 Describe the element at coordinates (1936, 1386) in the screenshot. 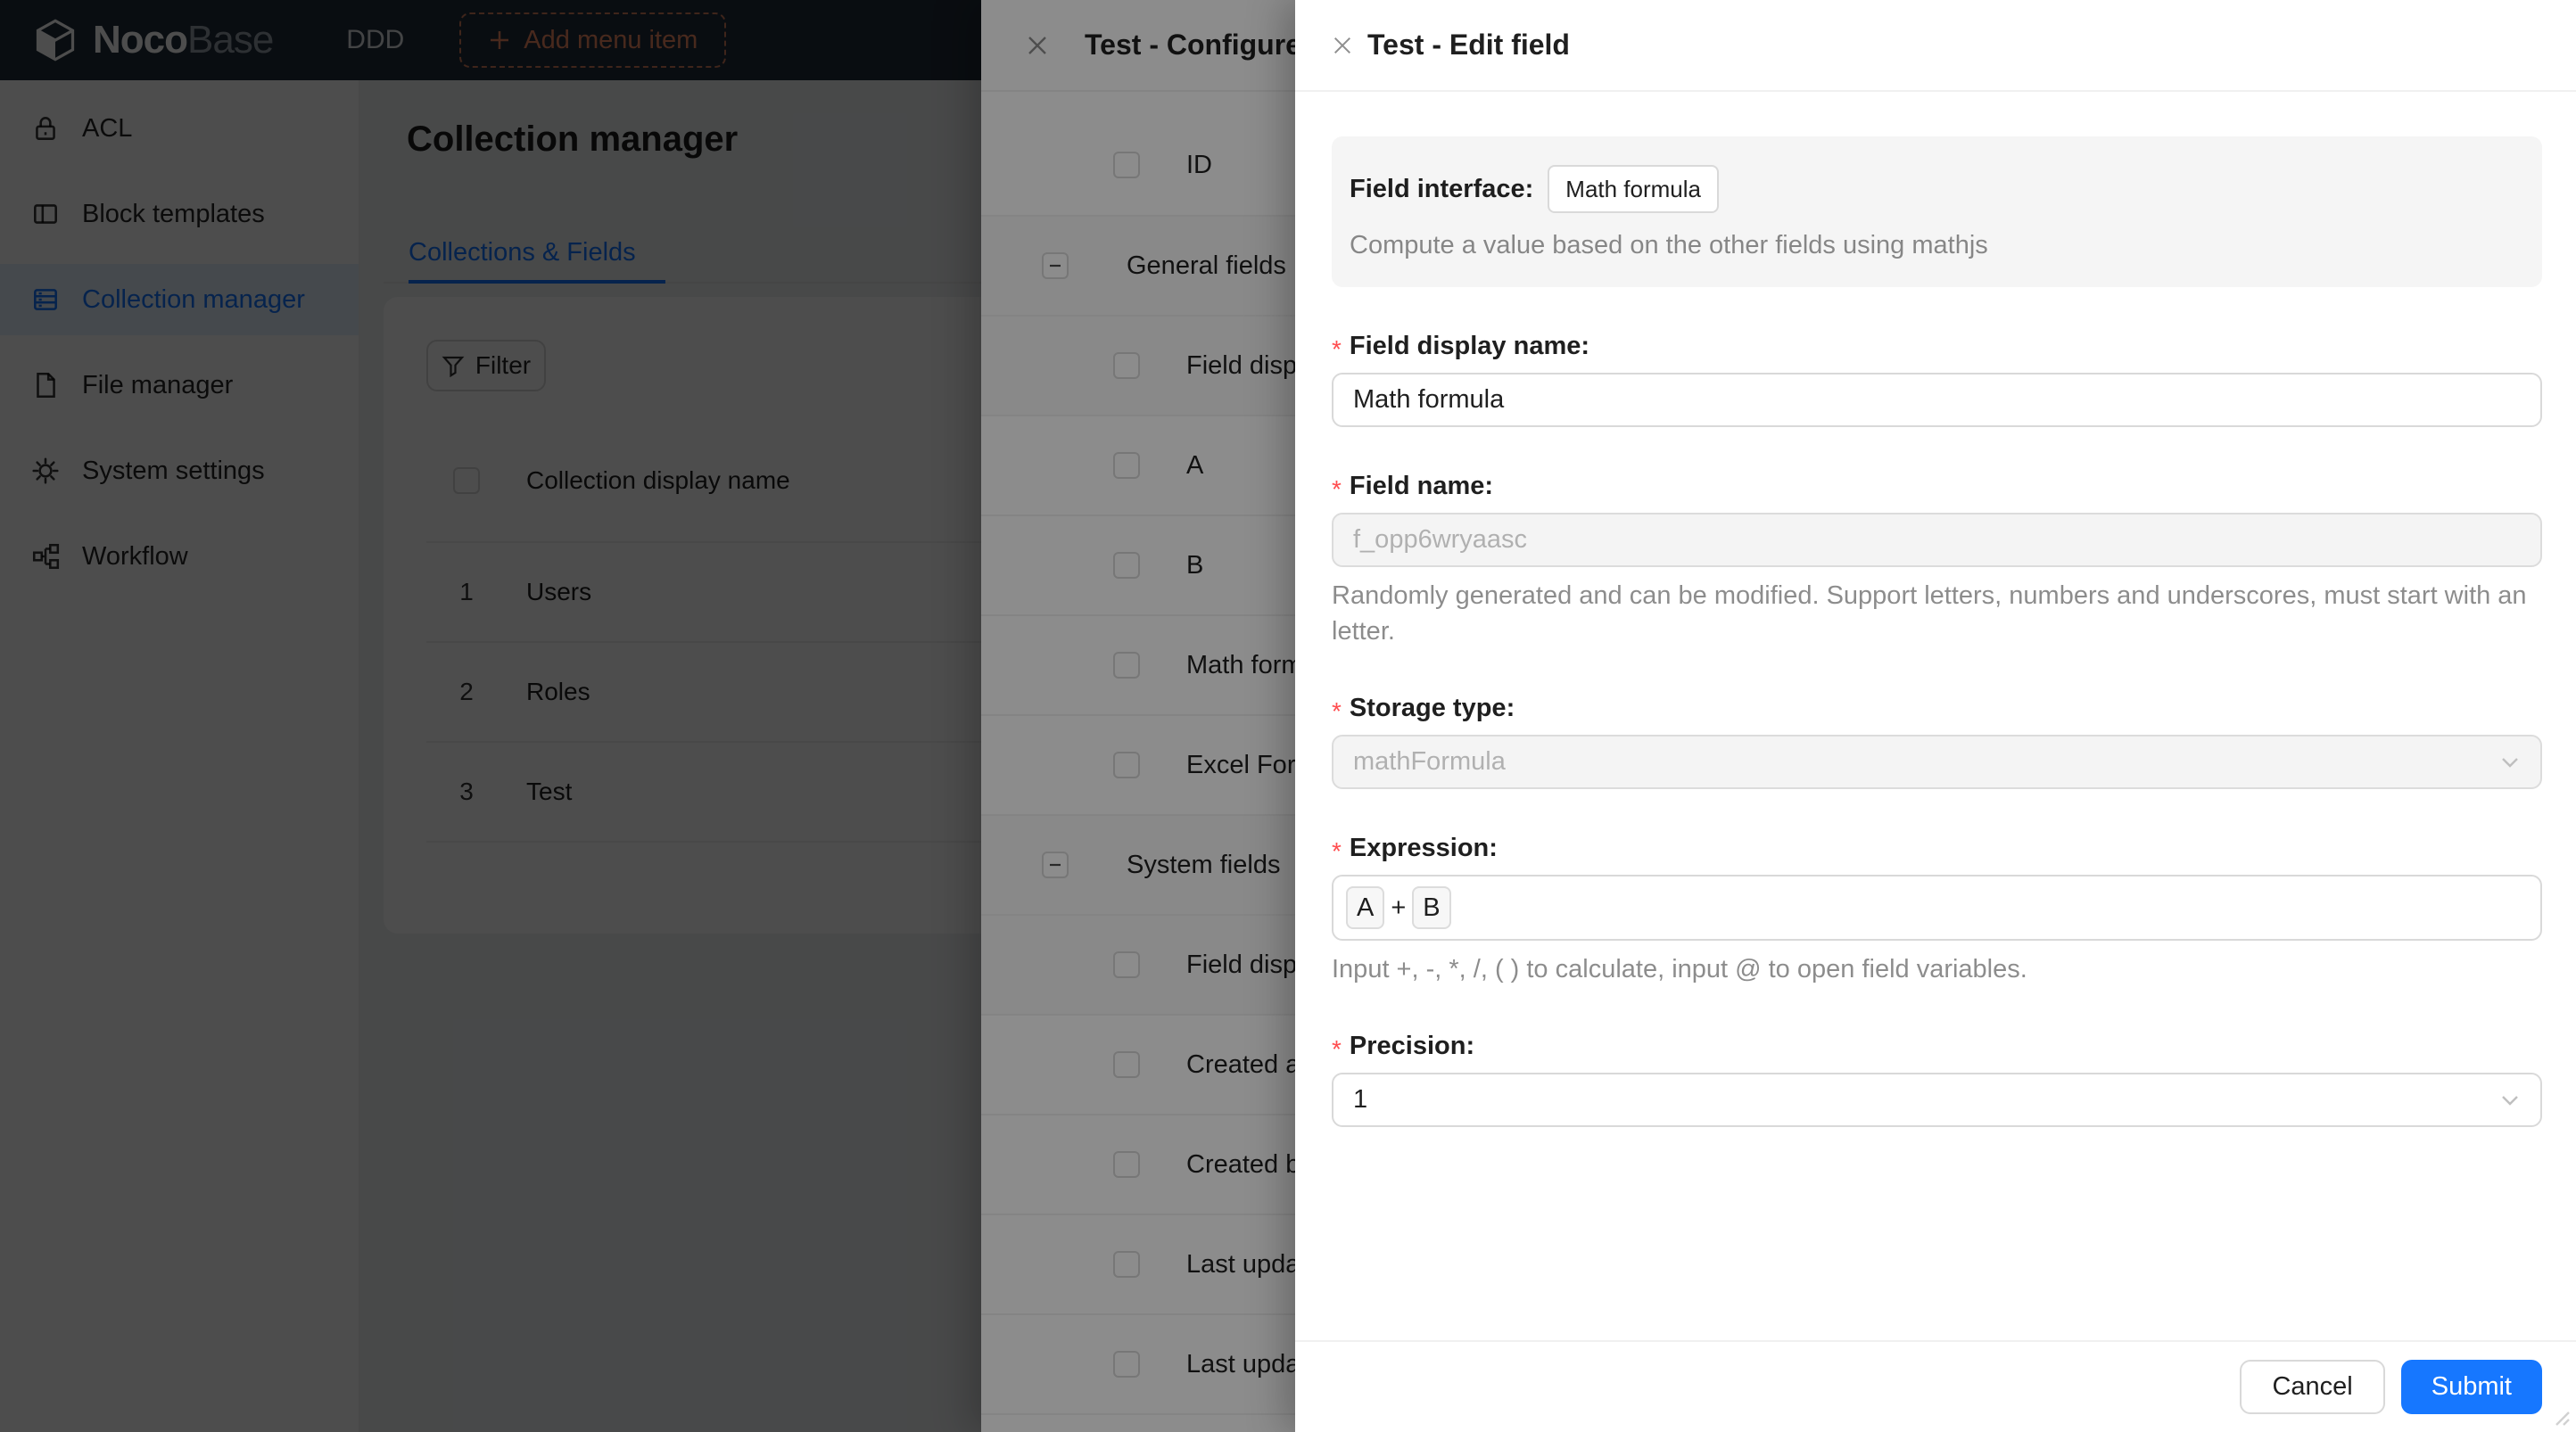

I see `drawer-footer: Cancel Submit` at that location.